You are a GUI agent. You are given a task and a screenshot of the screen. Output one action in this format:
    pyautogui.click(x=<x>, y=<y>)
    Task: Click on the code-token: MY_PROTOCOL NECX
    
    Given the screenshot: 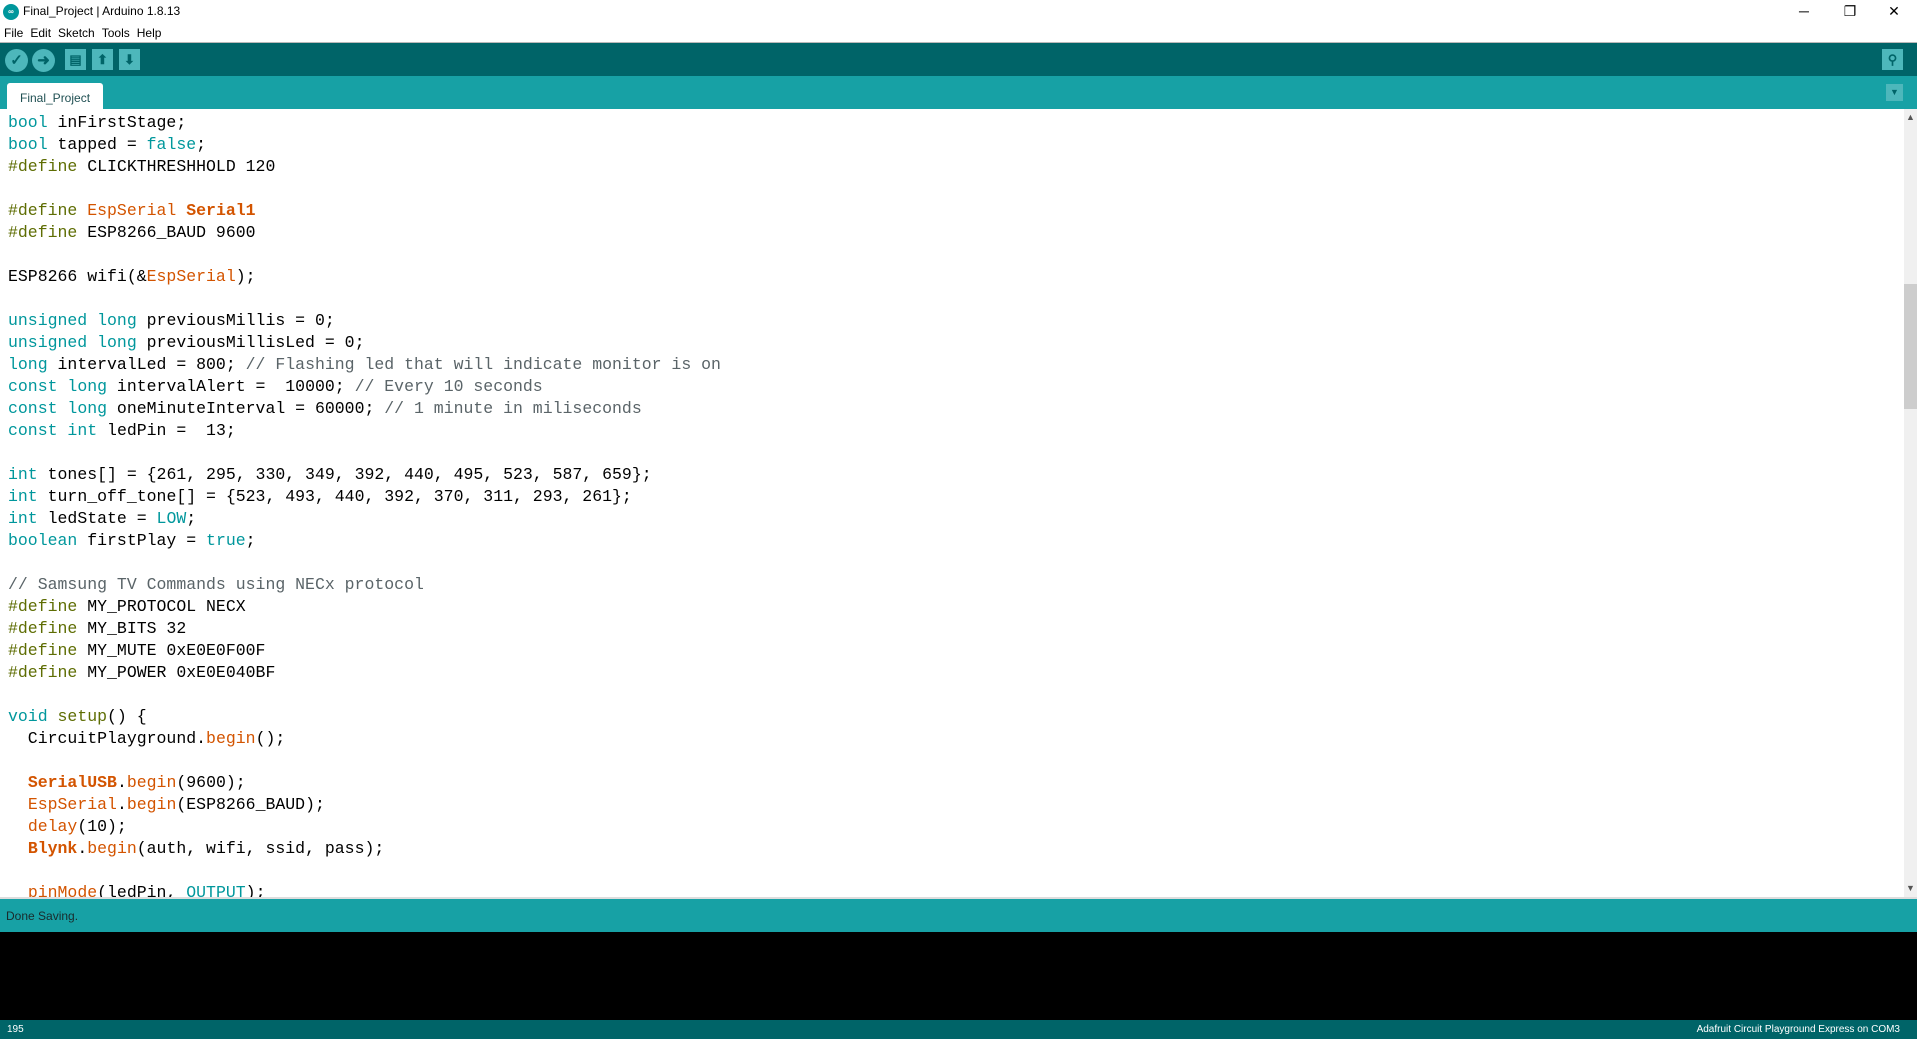 What is the action you would take?
    pyautogui.click(x=161, y=606)
    